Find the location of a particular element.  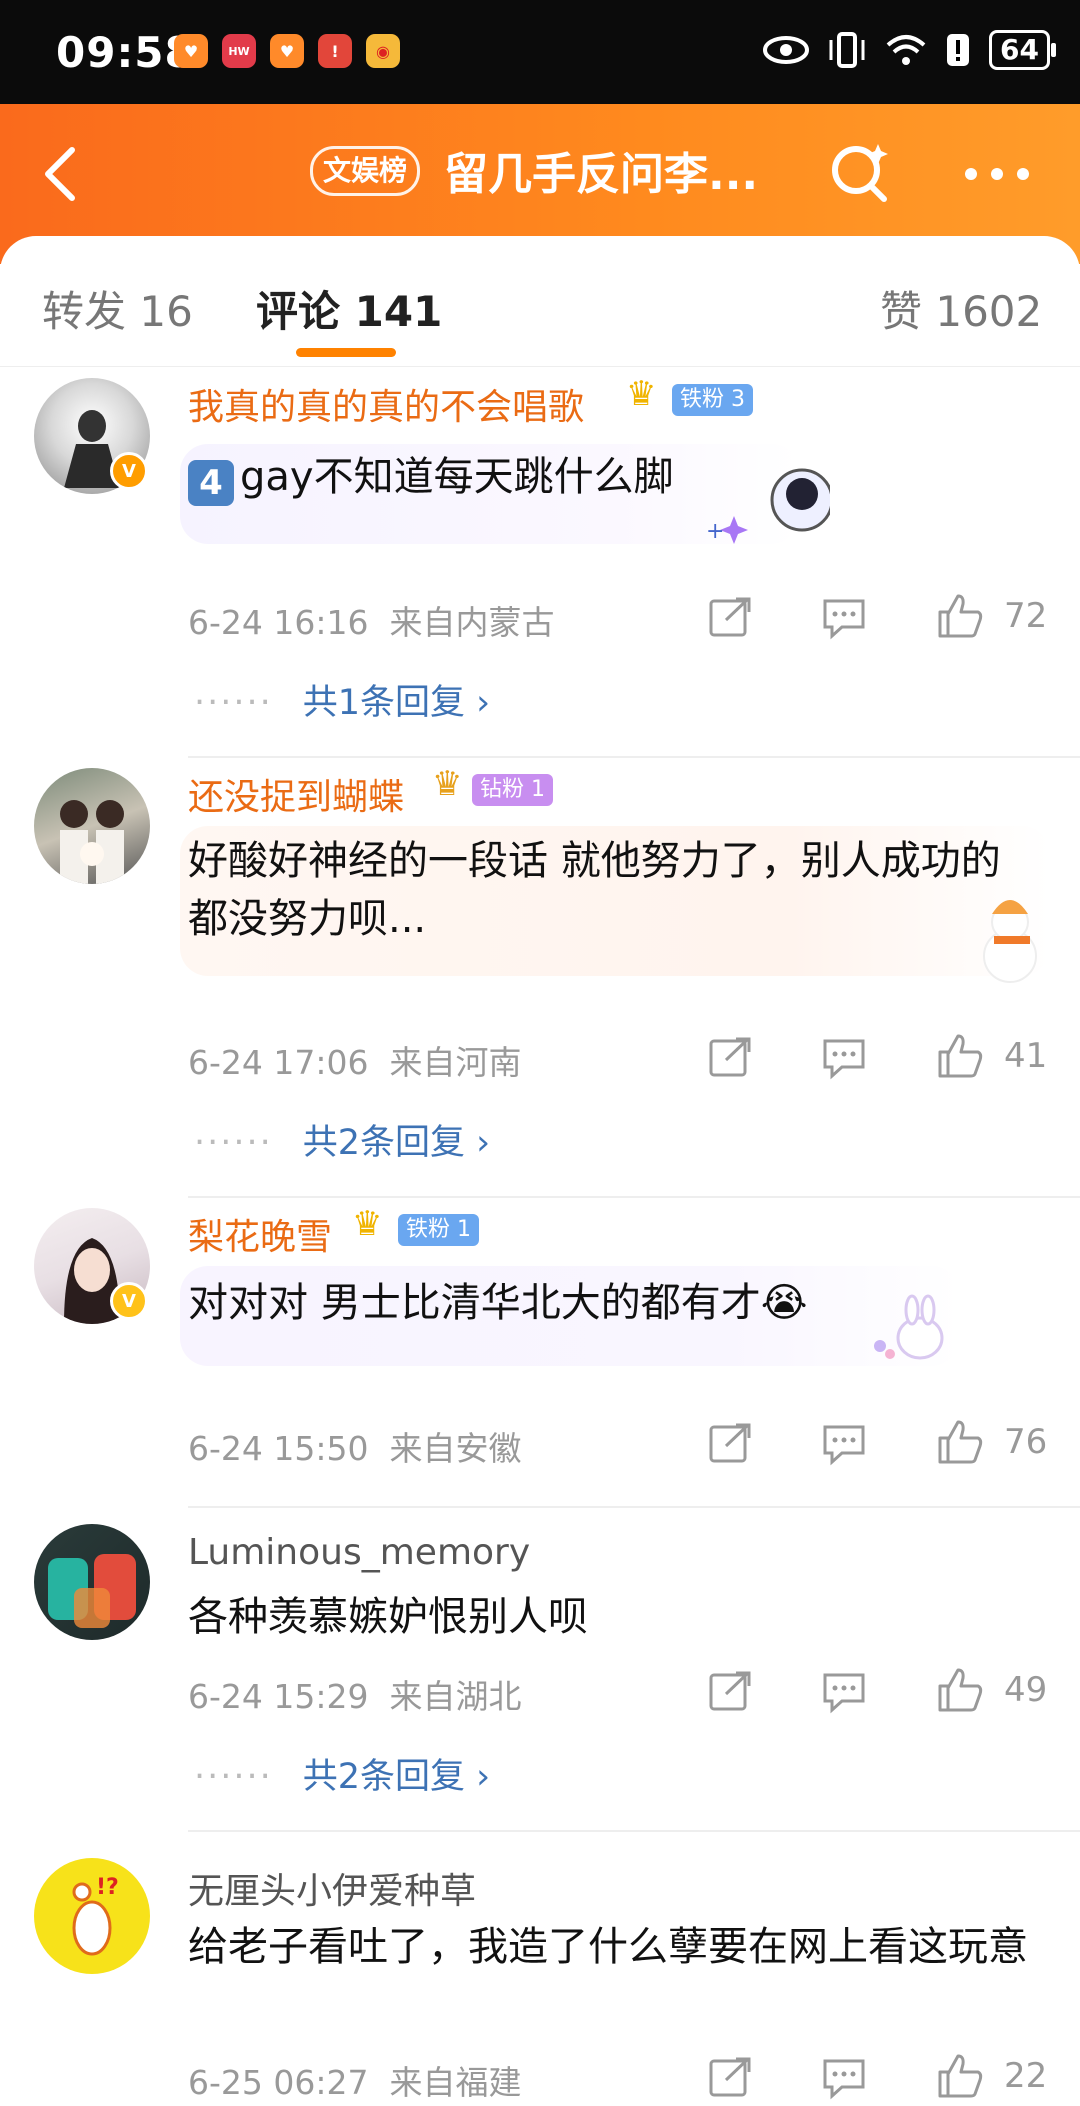

like-count: 41 is located at coordinates (1026, 1056).